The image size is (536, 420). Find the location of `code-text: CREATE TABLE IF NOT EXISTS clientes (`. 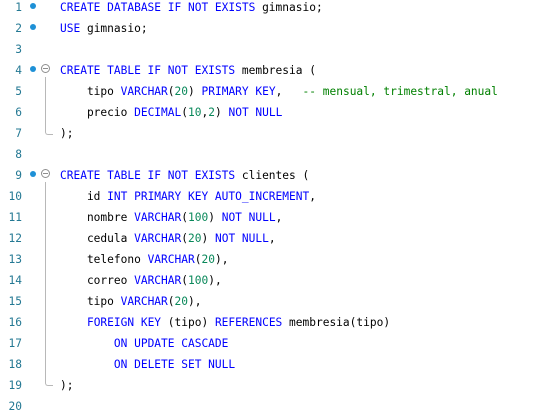

code-text: CREATE TABLE IF NOT EXISTS clientes ( is located at coordinates (184, 175).